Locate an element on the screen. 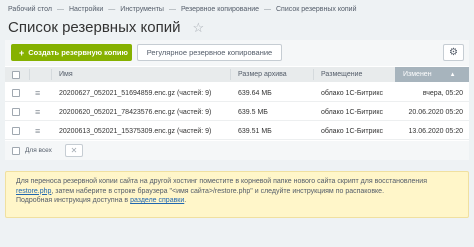  column-header-modified: Изменен ▲ is located at coordinates (432, 74).